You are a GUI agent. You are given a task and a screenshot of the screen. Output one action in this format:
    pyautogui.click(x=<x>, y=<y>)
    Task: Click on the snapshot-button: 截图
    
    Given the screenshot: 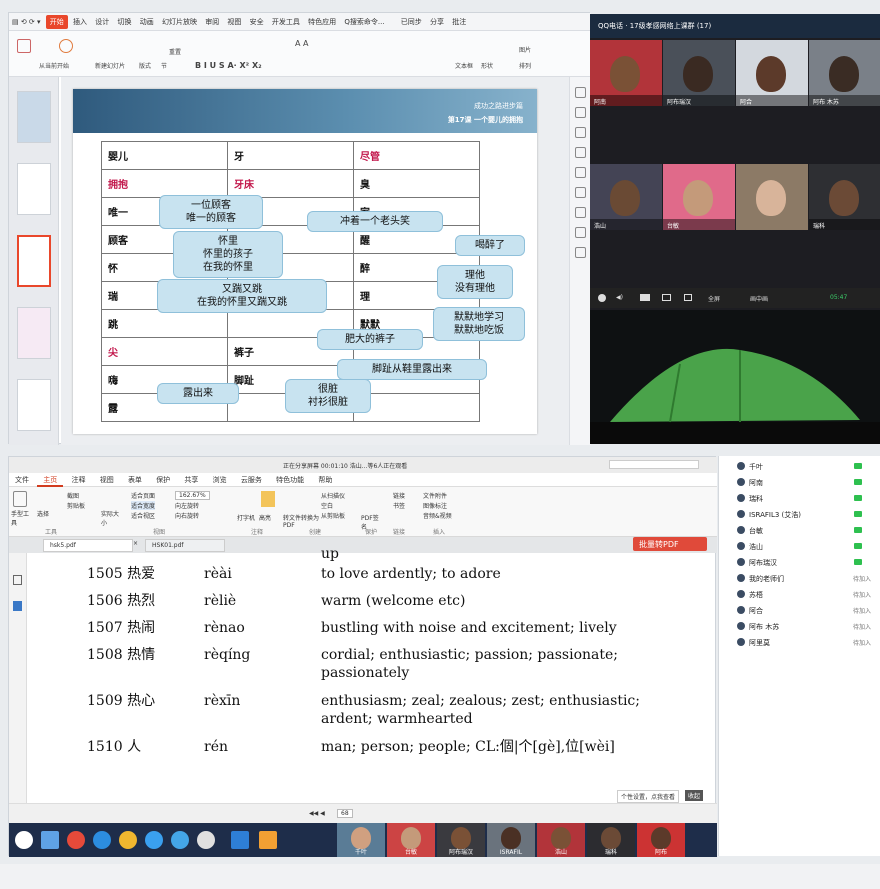 What is the action you would take?
    pyautogui.click(x=73, y=495)
    